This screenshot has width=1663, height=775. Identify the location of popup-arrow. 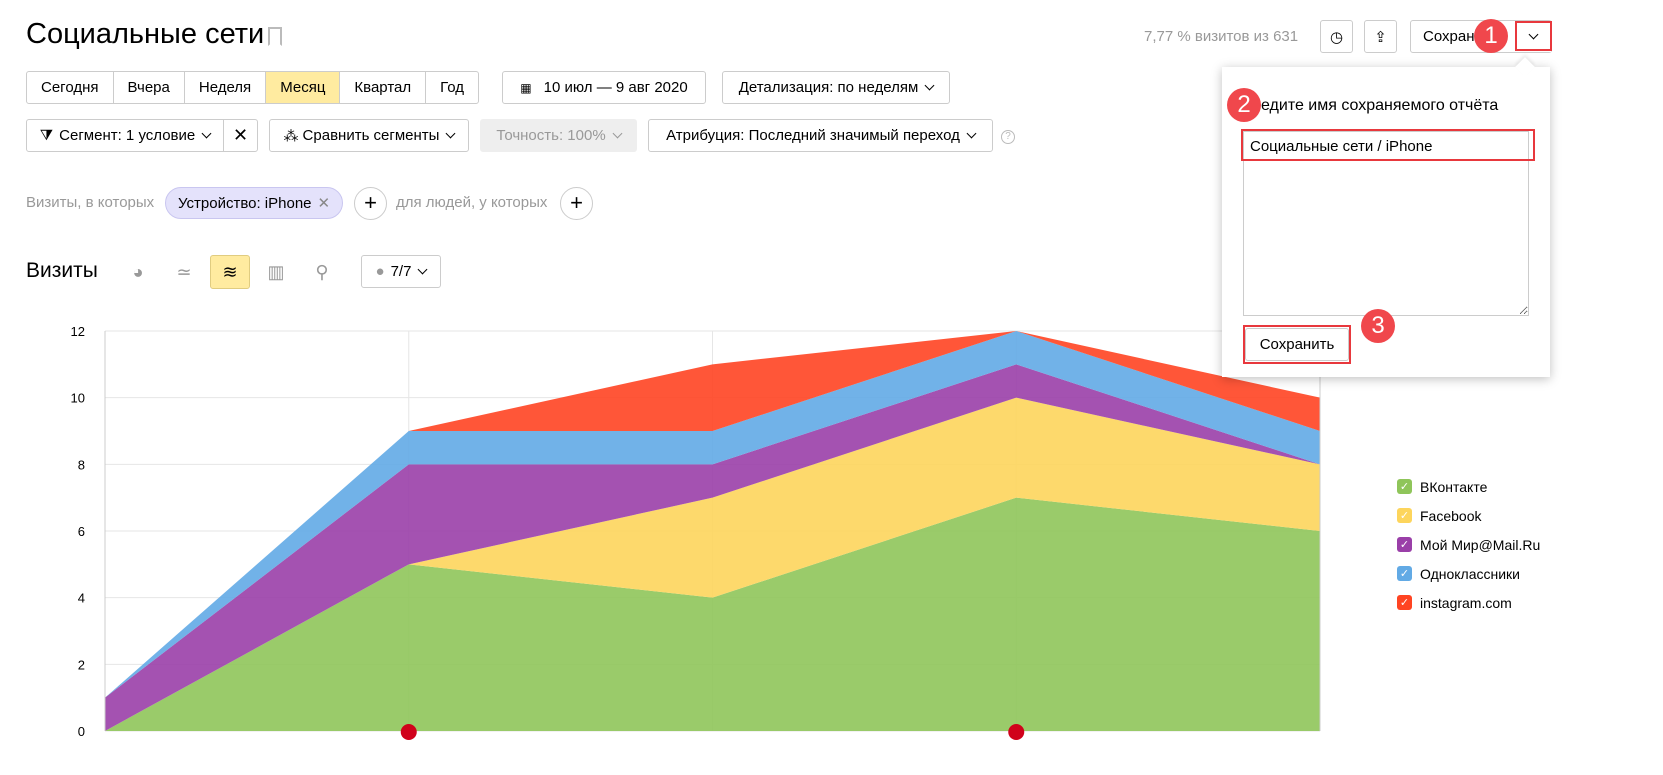
(1525, 67).